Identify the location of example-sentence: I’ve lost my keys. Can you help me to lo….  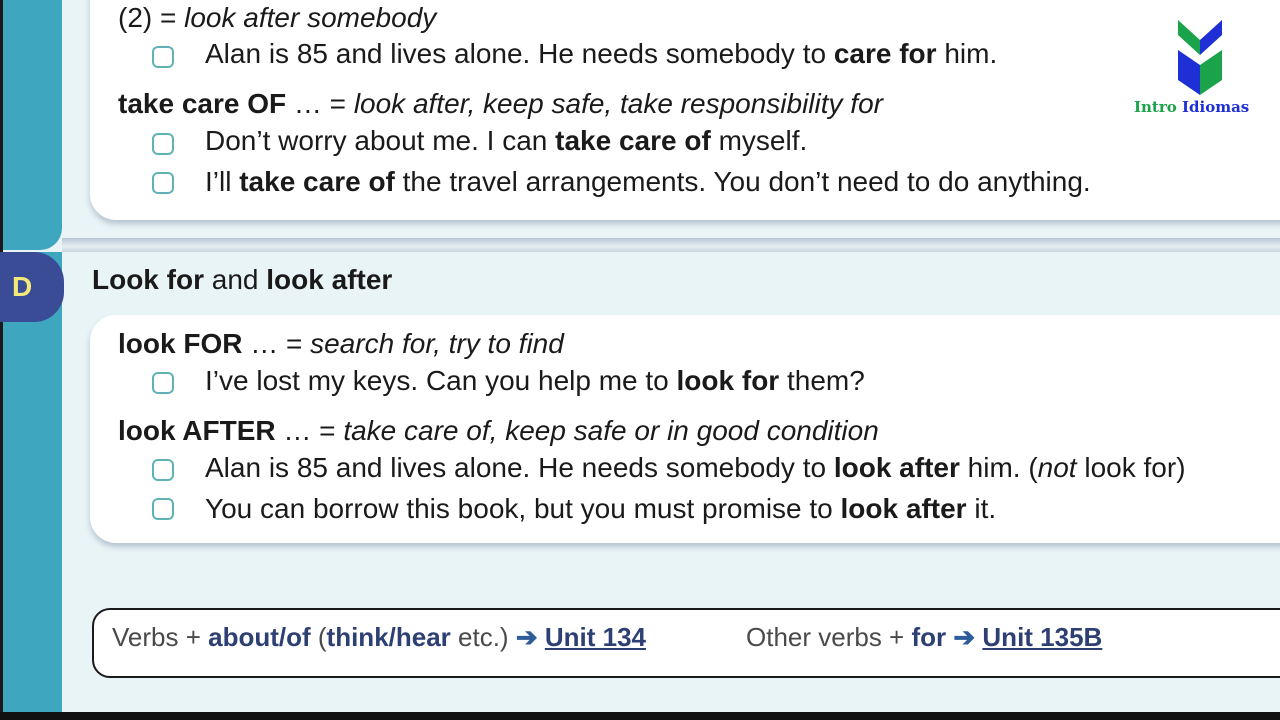
(535, 380).